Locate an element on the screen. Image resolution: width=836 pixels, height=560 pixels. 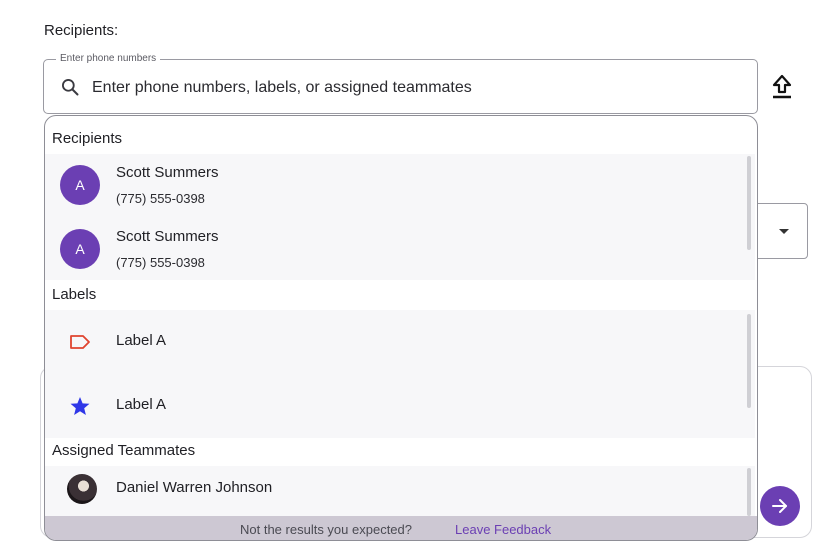
send-button is located at coordinates (780, 506).